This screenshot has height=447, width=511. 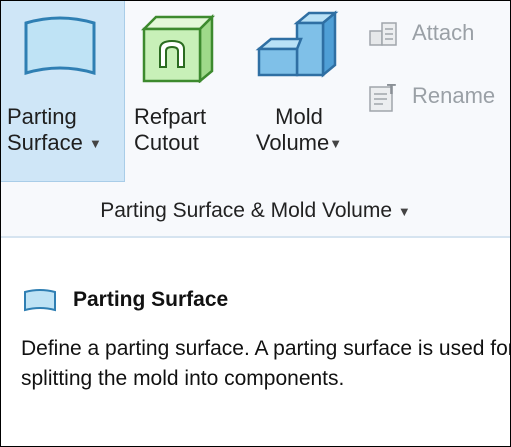 I want to click on mold-volume-icon, so click(x=297, y=44).